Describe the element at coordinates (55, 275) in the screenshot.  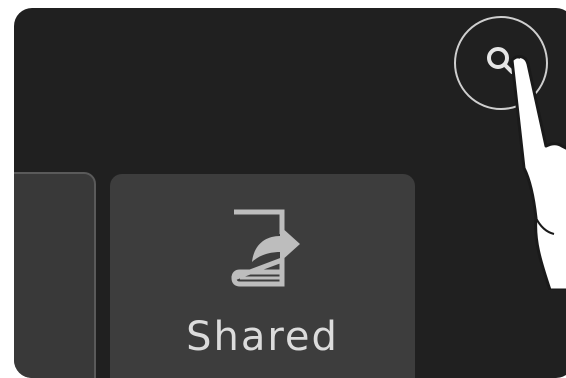
I see `tile-partial-left` at that location.